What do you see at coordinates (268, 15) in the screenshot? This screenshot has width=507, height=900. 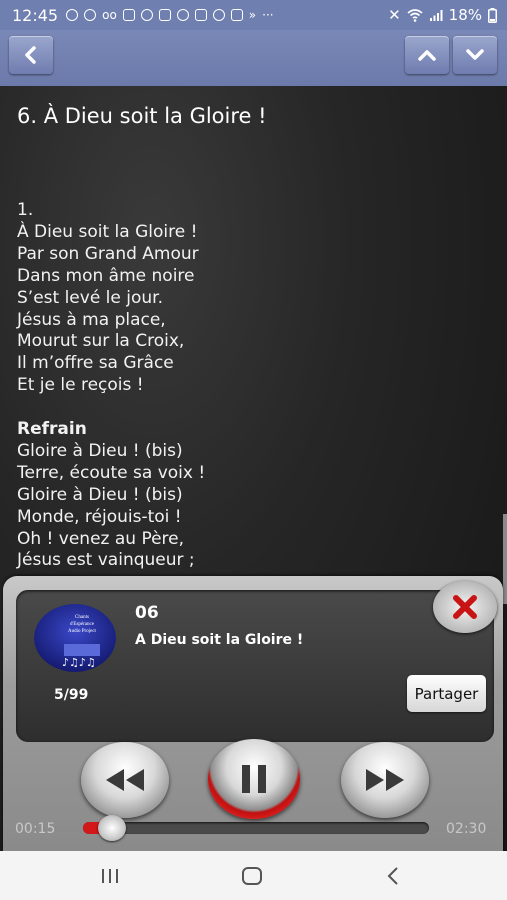 I see `more-icon: ···` at bounding box center [268, 15].